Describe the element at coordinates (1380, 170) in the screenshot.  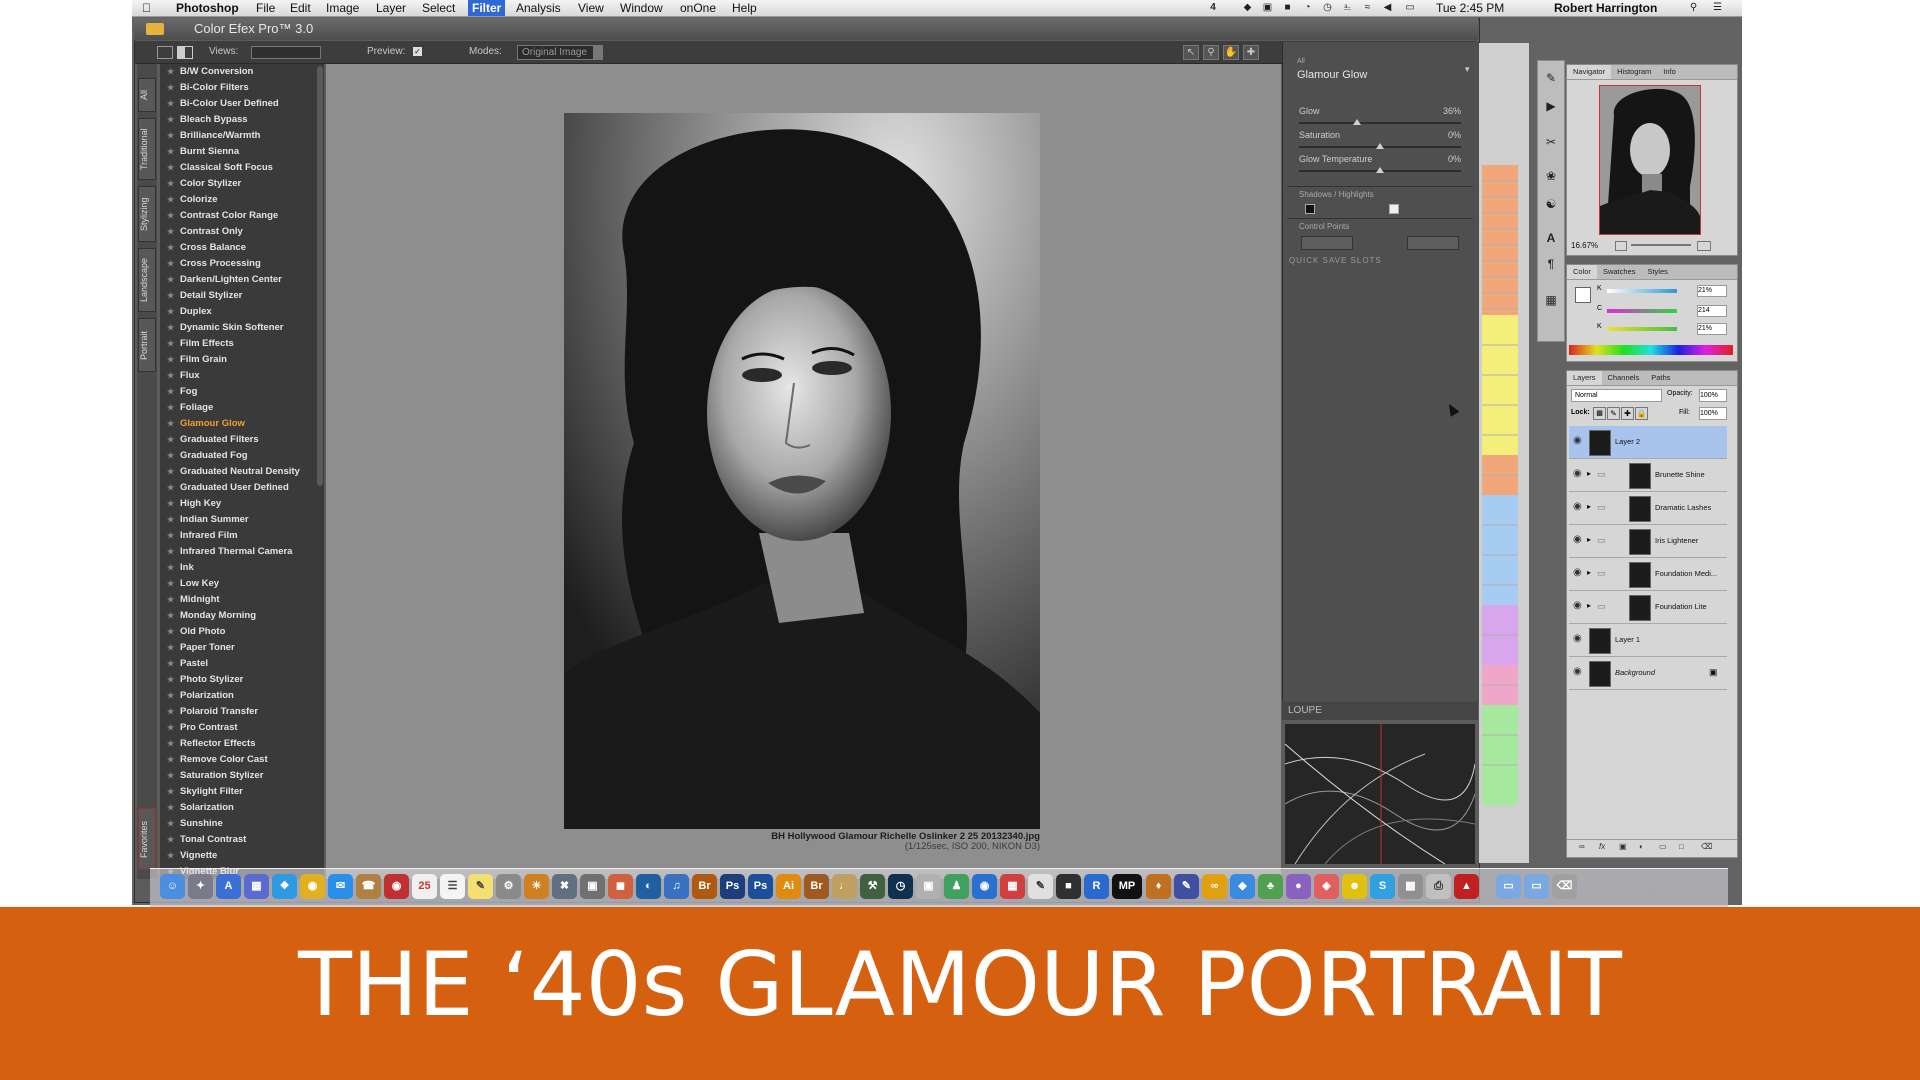
I see `glow-temperature-slider-knob` at that location.